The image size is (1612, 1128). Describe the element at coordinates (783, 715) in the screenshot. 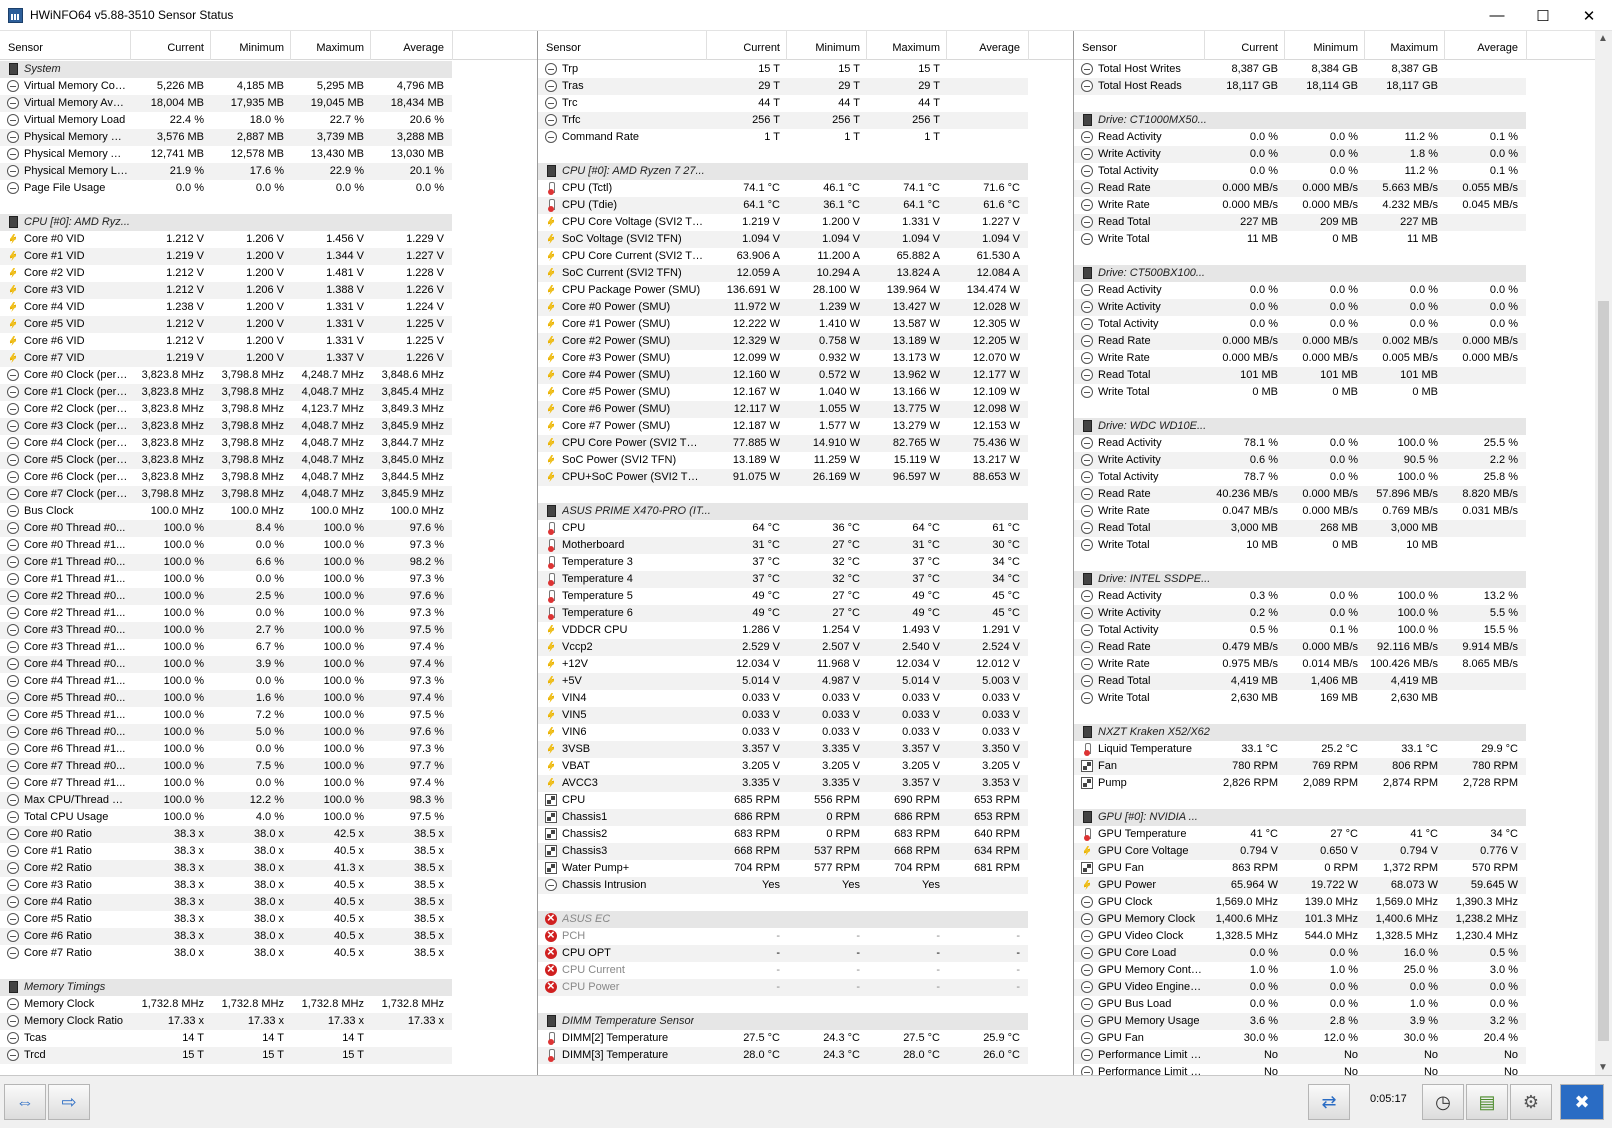

I see `sensor-row: VIN5 0.033 V 0.033 V 0.033 V 0.033 V` at that location.